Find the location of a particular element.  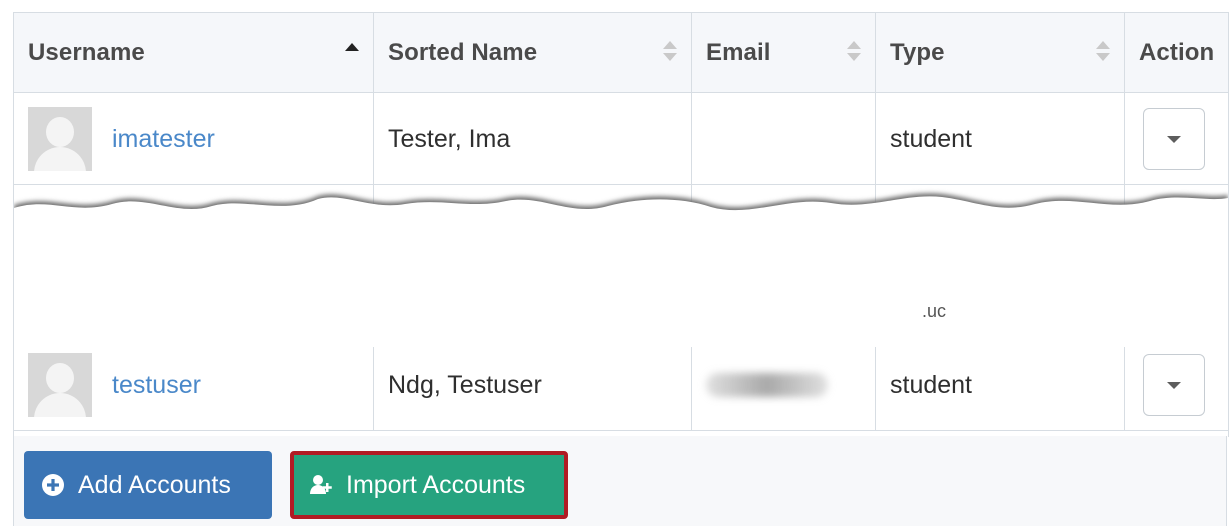

header-action-label: Action is located at coordinates (1177, 52).